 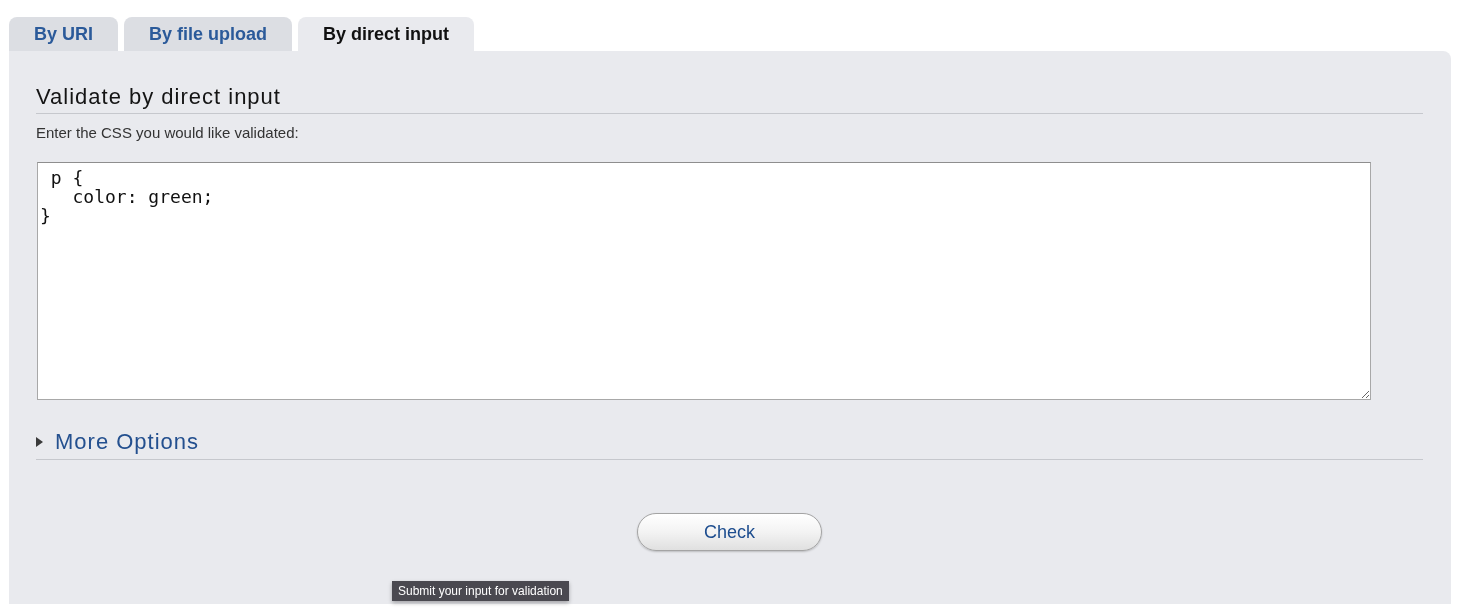 What do you see at coordinates (118, 442) in the screenshot?
I see `more-options-toggle: More Options` at bounding box center [118, 442].